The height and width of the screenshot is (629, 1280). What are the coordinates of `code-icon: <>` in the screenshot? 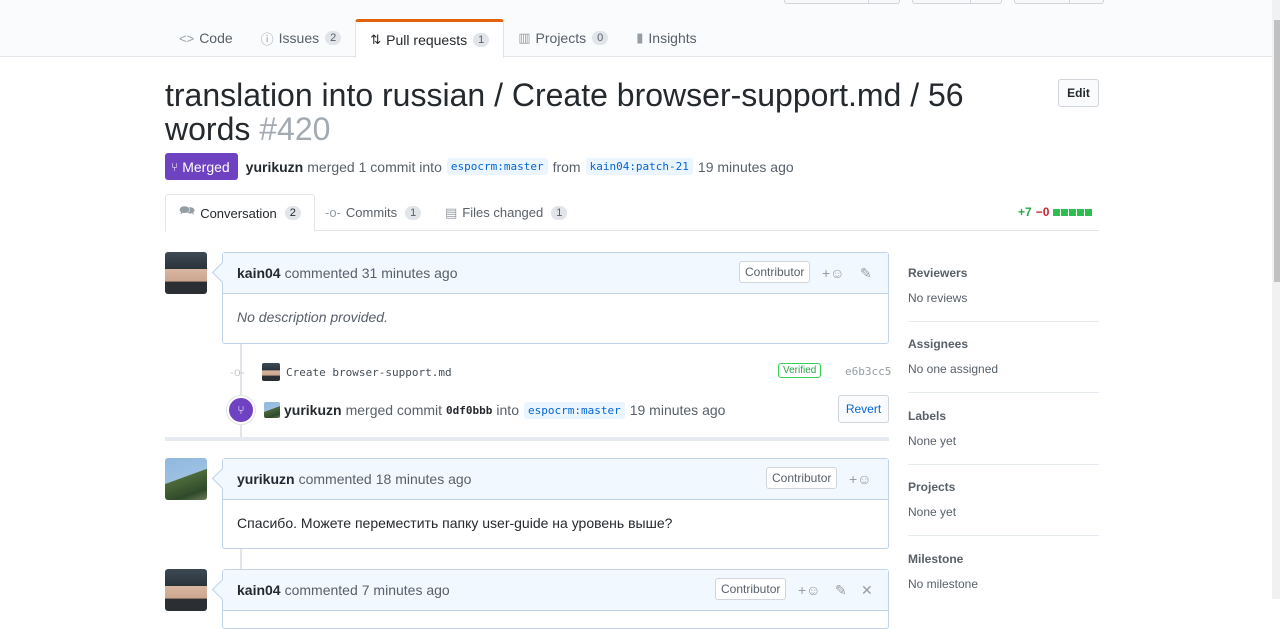 It's located at (187, 38).